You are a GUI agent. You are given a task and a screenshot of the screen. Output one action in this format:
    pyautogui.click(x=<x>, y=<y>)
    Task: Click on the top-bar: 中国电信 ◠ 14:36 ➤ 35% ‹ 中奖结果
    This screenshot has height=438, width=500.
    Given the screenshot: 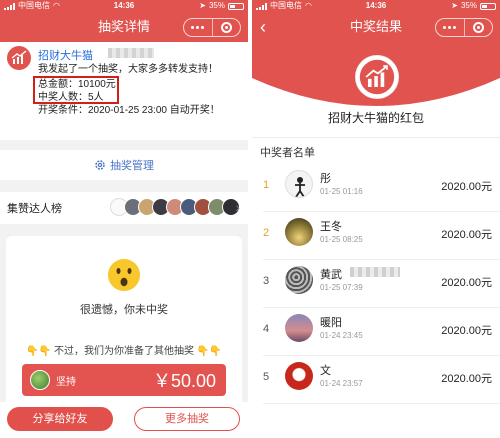 What is the action you would take?
    pyautogui.click(x=376, y=21)
    